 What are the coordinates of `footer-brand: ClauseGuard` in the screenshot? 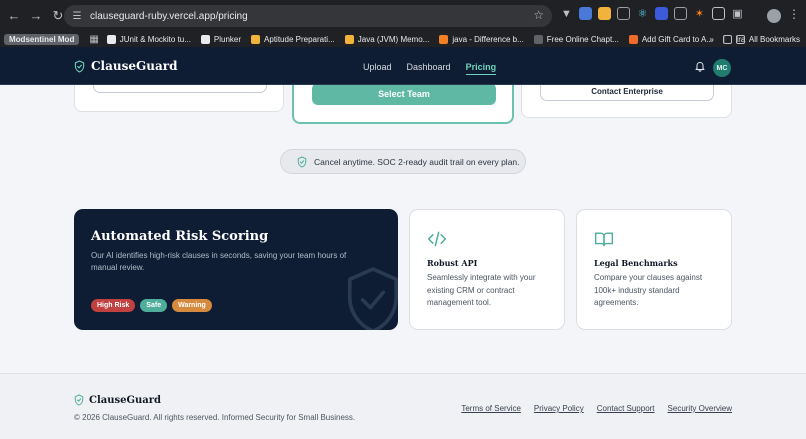 It's located at (117, 400).